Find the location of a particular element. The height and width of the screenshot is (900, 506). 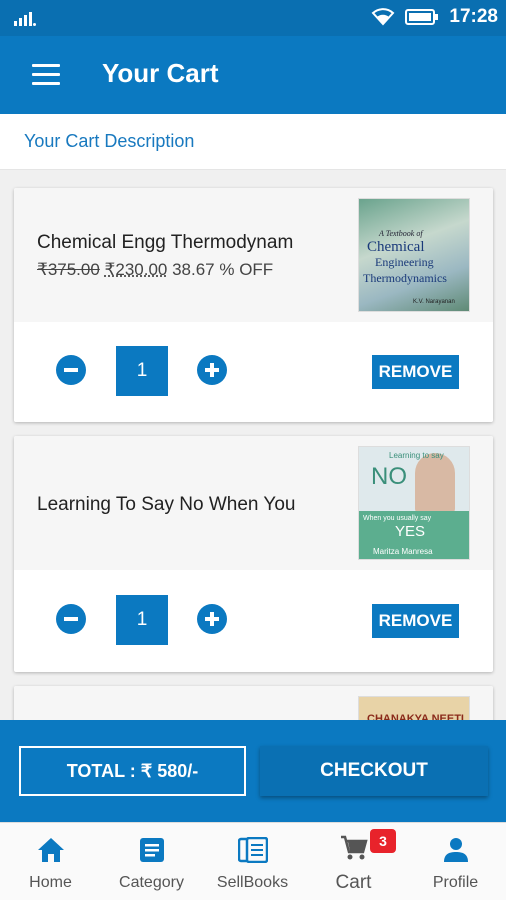

book-title: Chemical Engg Thermodynam is located at coordinates (165, 242).